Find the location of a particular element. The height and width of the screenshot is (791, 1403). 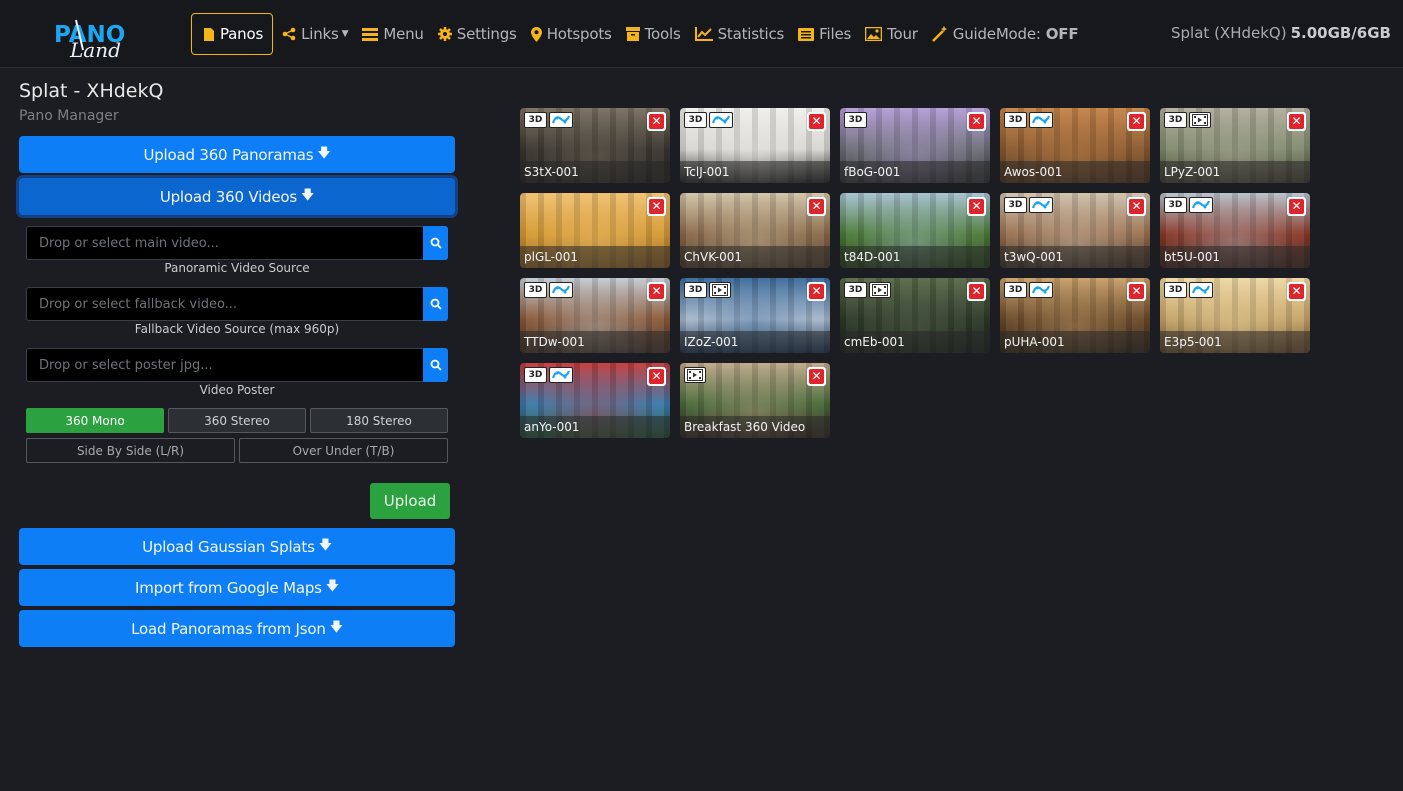

upload-splats-button: Upload Gaussian Splats 🡇 is located at coordinates (237, 546).